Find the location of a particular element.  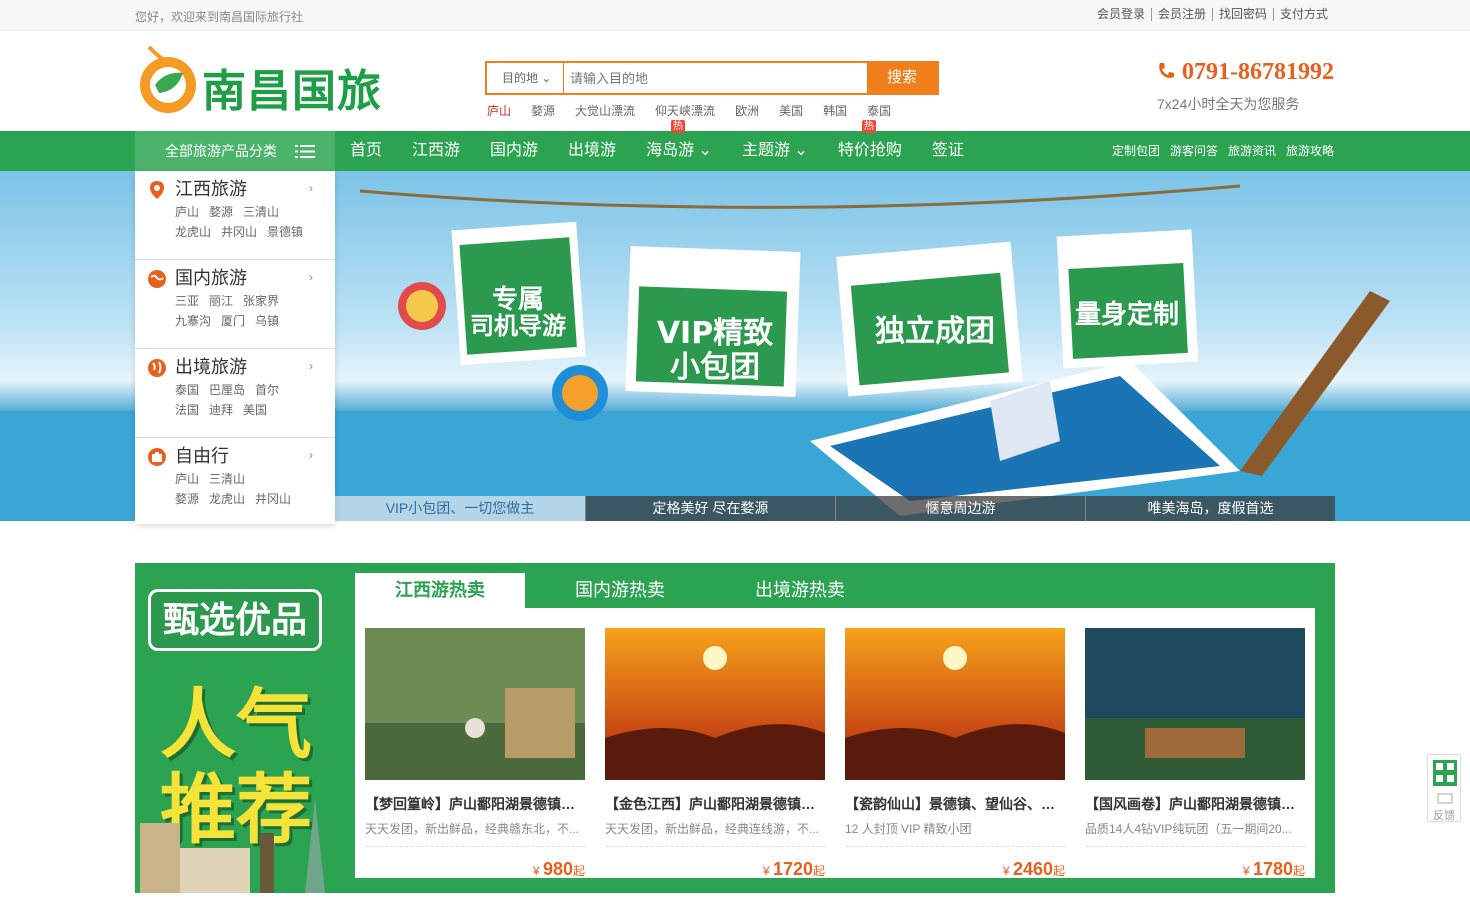

nav-qa: 游客问答 is located at coordinates (1194, 151).